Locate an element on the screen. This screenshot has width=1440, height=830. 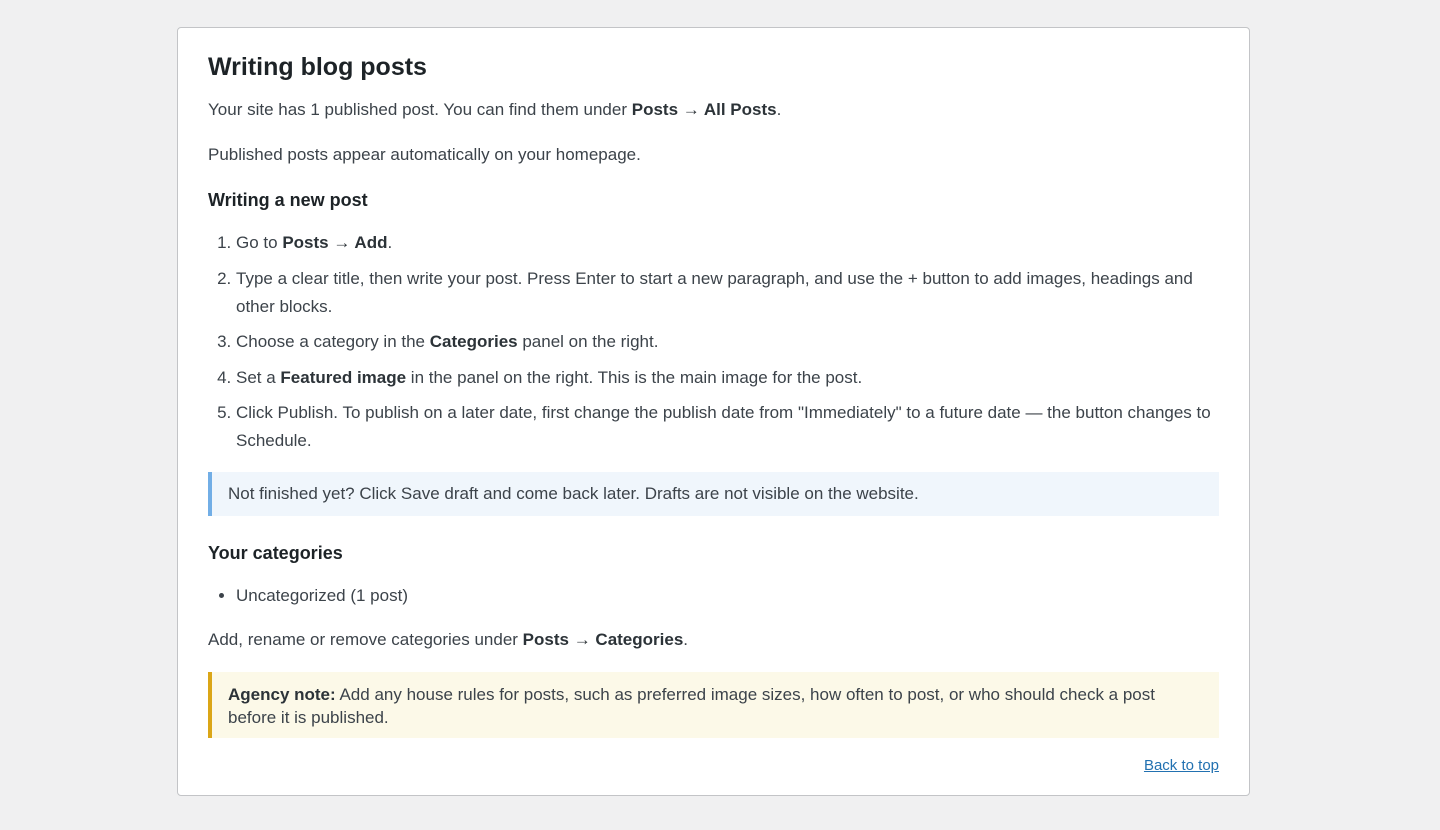
categories-heading: Your categories is located at coordinates (275, 553).